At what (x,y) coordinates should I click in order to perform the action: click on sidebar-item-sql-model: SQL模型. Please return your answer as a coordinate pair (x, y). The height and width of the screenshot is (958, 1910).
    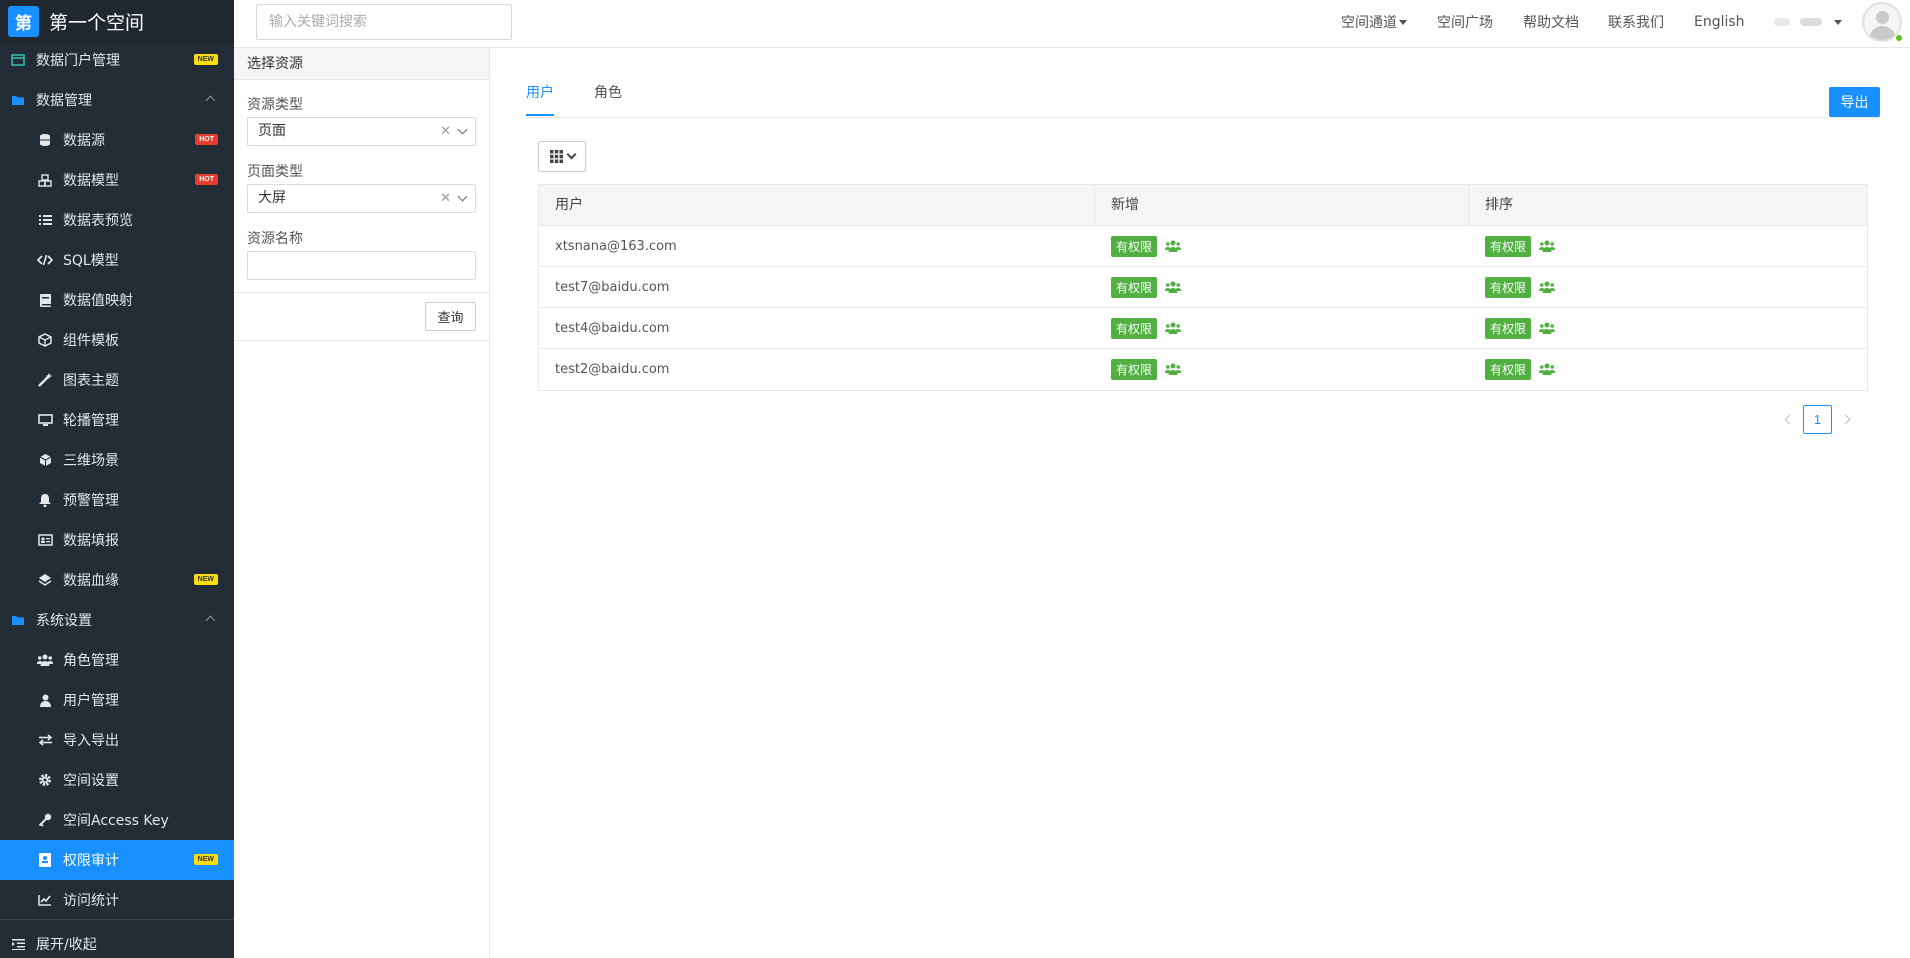
    Looking at the image, I should click on (117, 260).